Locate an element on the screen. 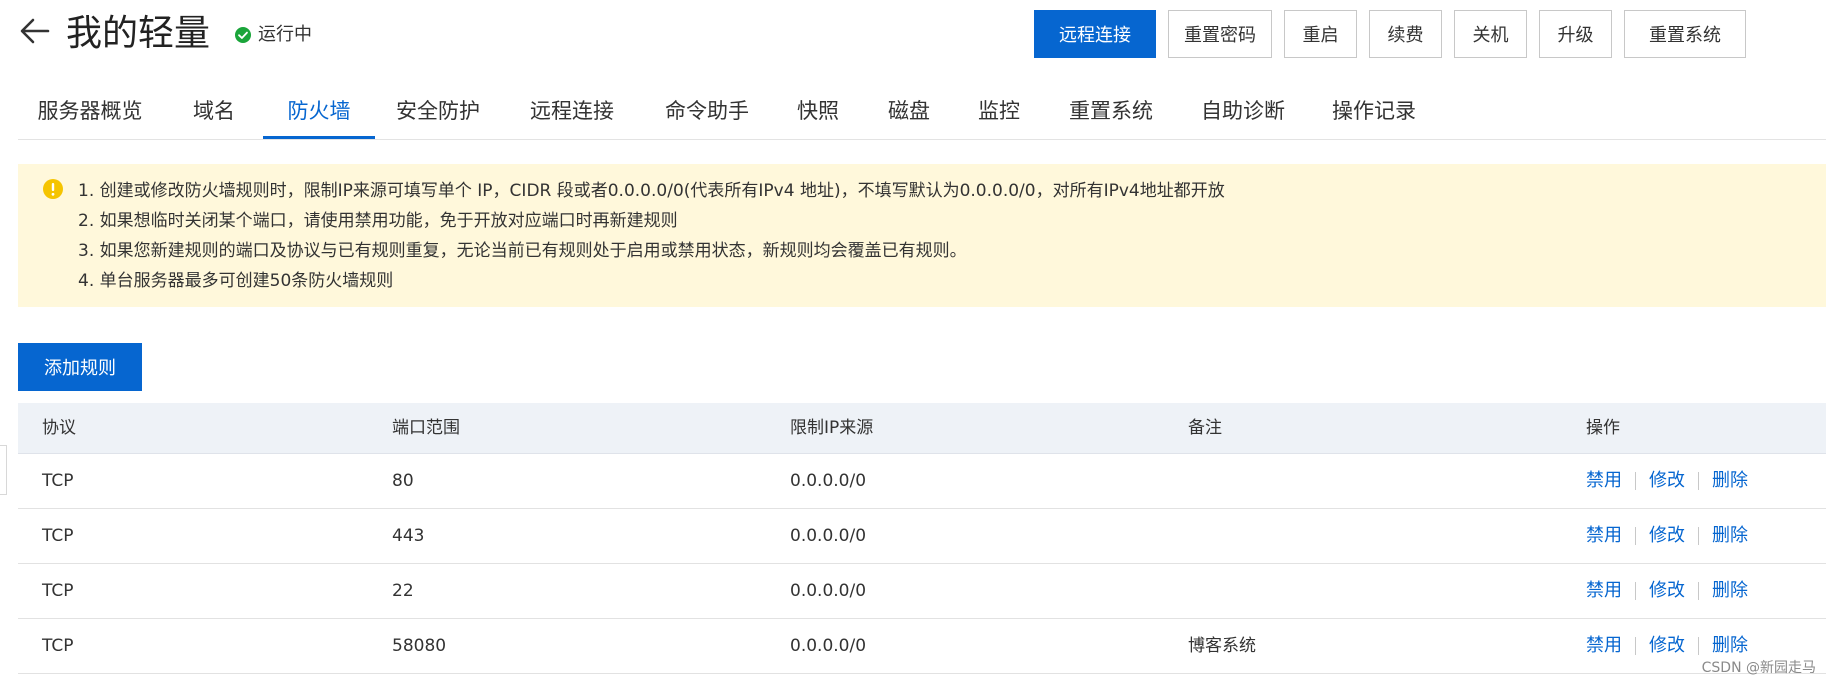 The width and height of the screenshot is (1826, 685). remote-connect-button: 远程连接 is located at coordinates (1095, 34).